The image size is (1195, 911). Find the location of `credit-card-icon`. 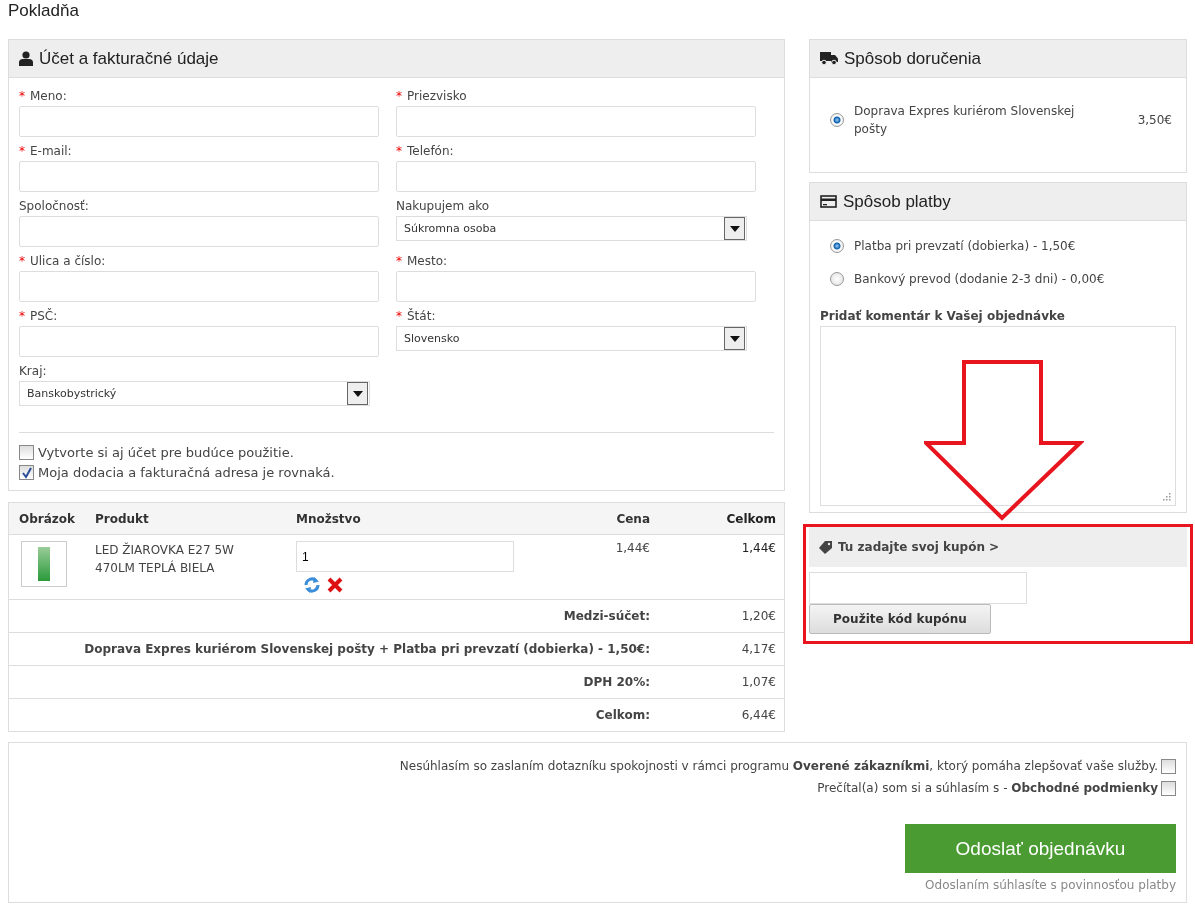

credit-card-icon is located at coordinates (828, 201).